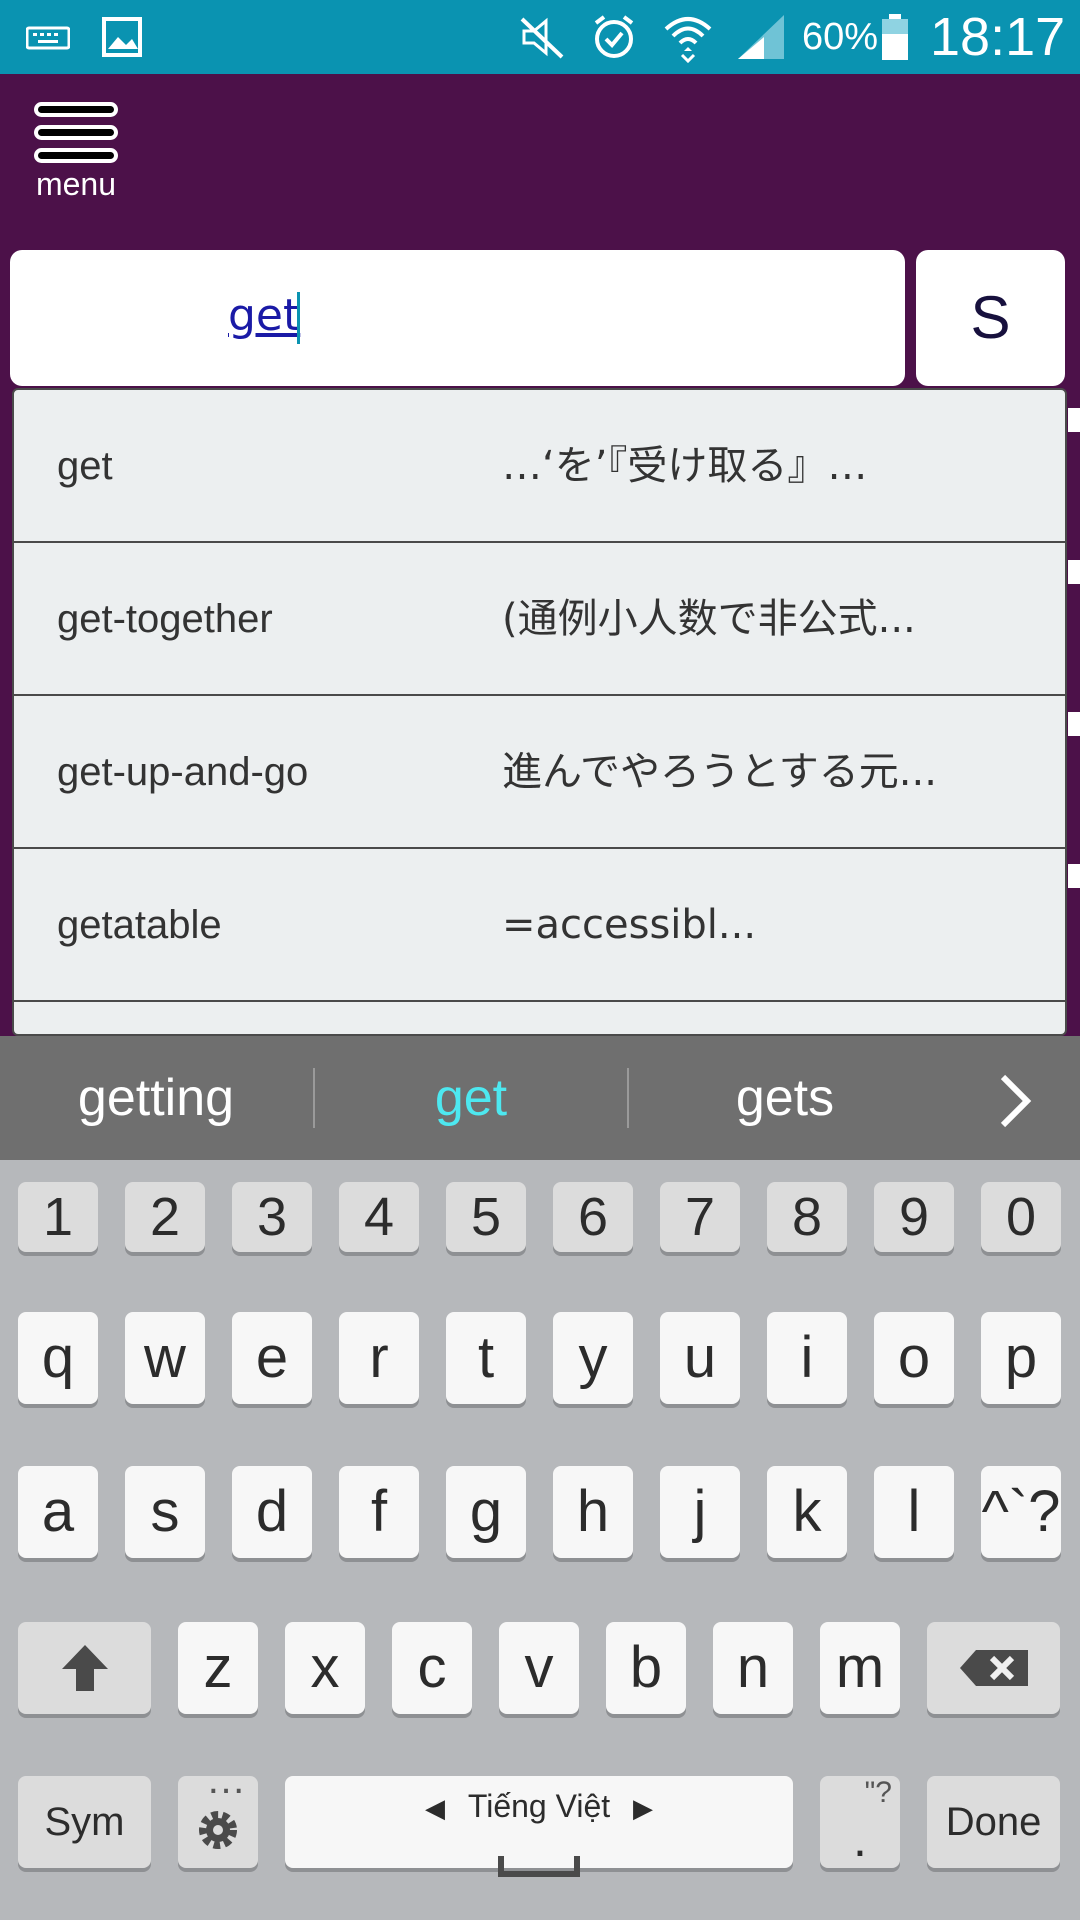 This screenshot has width=1080, height=1920. I want to click on key-j: j, so click(700, 1512).